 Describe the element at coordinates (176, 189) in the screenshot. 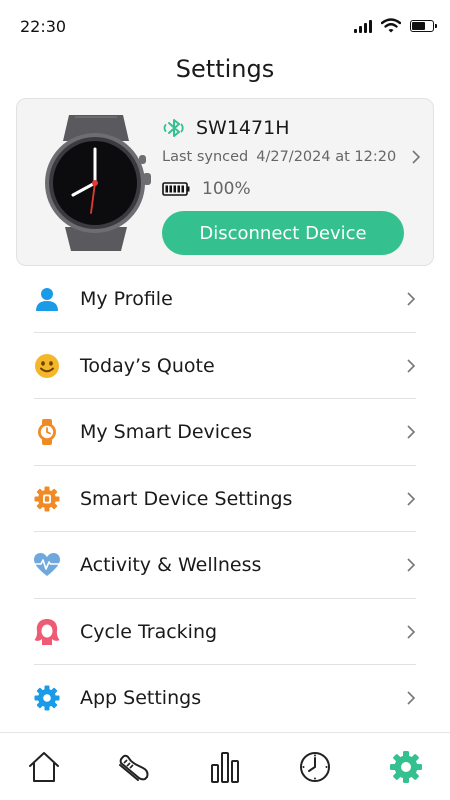

I see `device-battery-icon` at that location.